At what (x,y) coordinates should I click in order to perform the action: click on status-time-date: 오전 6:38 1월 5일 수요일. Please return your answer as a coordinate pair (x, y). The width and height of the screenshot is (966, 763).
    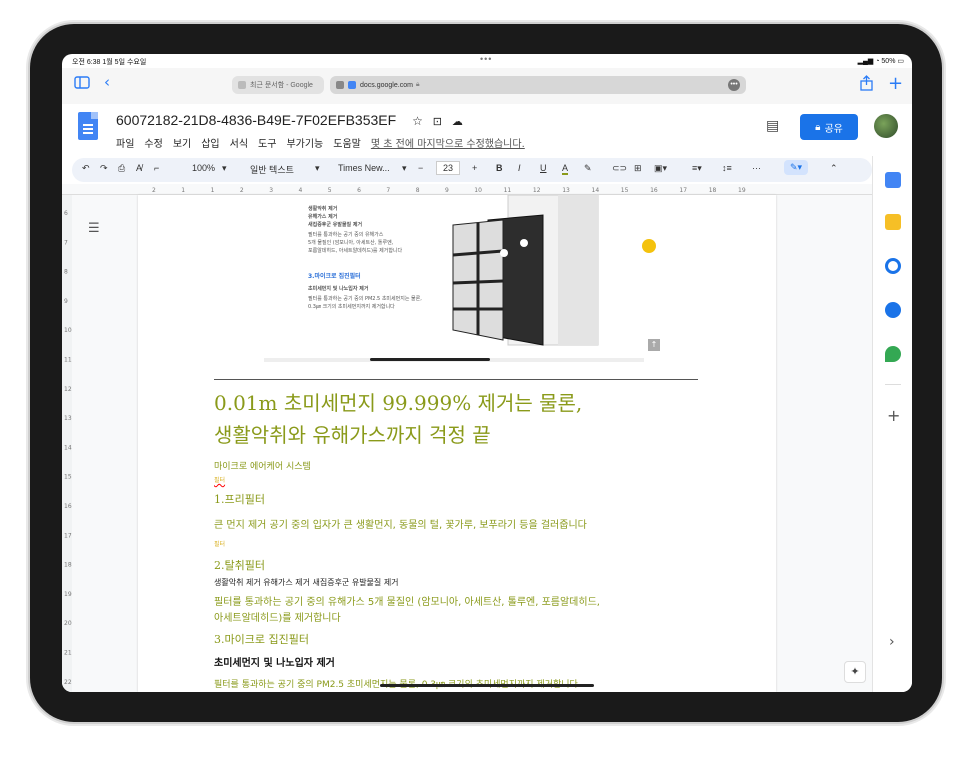
    Looking at the image, I should click on (109, 62).